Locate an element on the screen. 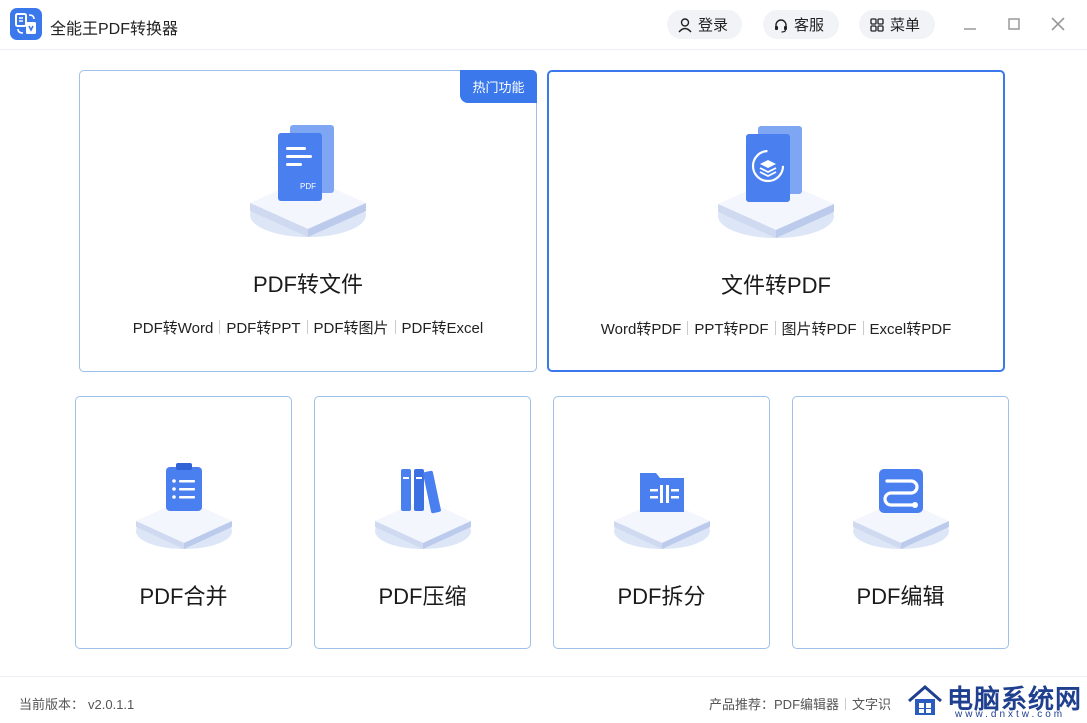 Image resolution: width=1087 pixels, height=723 pixels. clipboard-checklist-icon is located at coordinates (183, 506).